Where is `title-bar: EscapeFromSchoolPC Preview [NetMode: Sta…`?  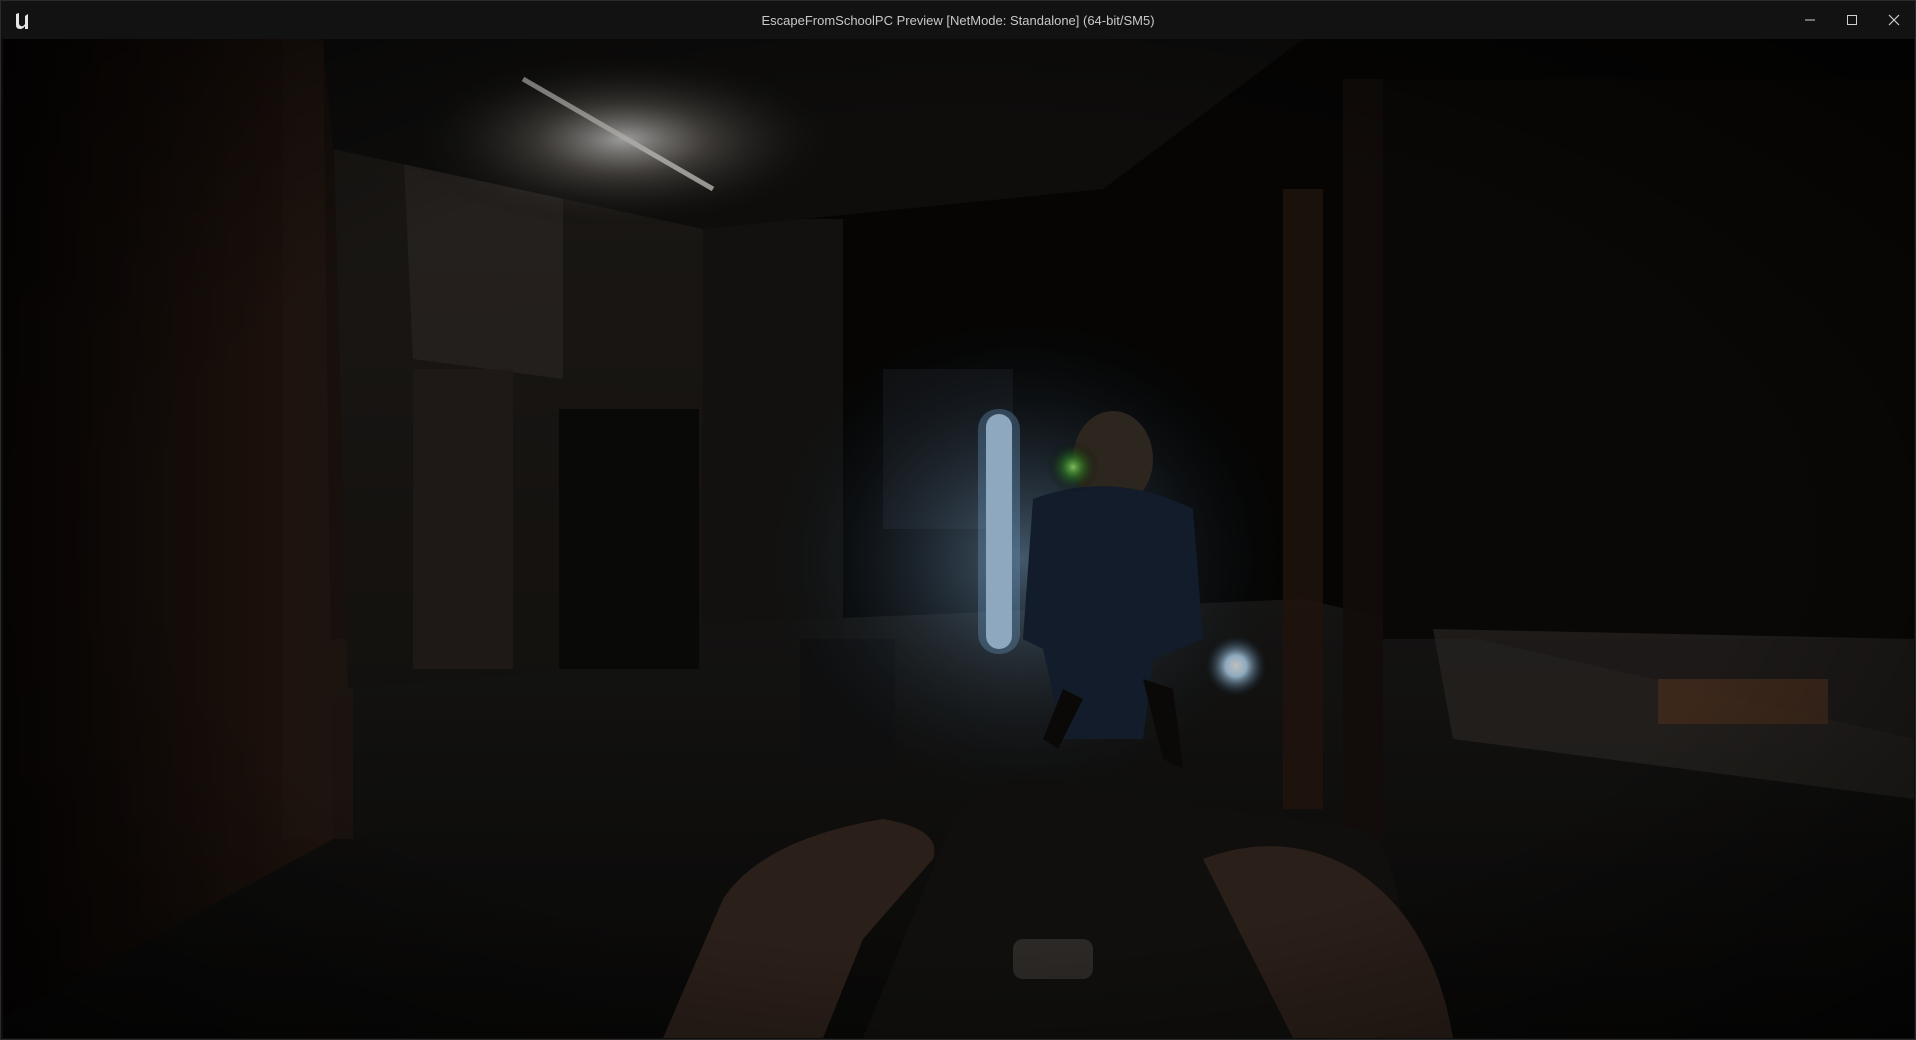
title-bar: EscapeFromSchoolPC Preview [NetMode: Sta… is located at coordinates (958, 20).